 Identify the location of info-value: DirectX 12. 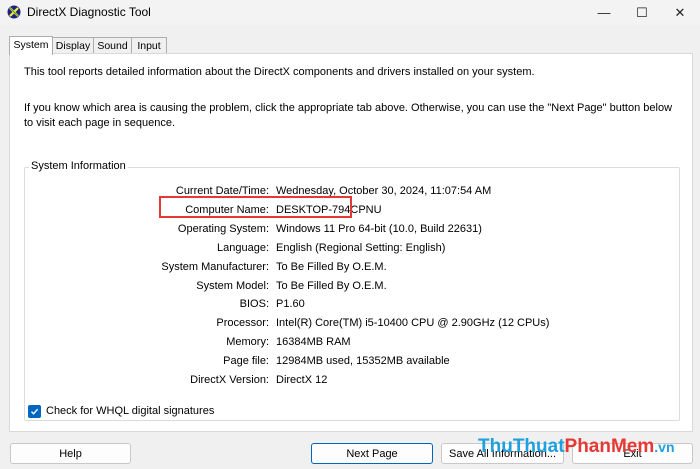
(302, 380).